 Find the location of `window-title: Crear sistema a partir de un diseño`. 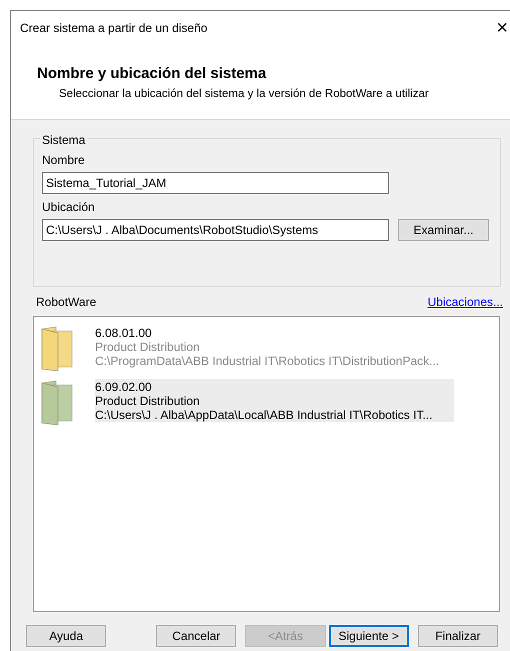

window-title: Crear sistema a partir de un diseño is located at coordinates (114, 28).